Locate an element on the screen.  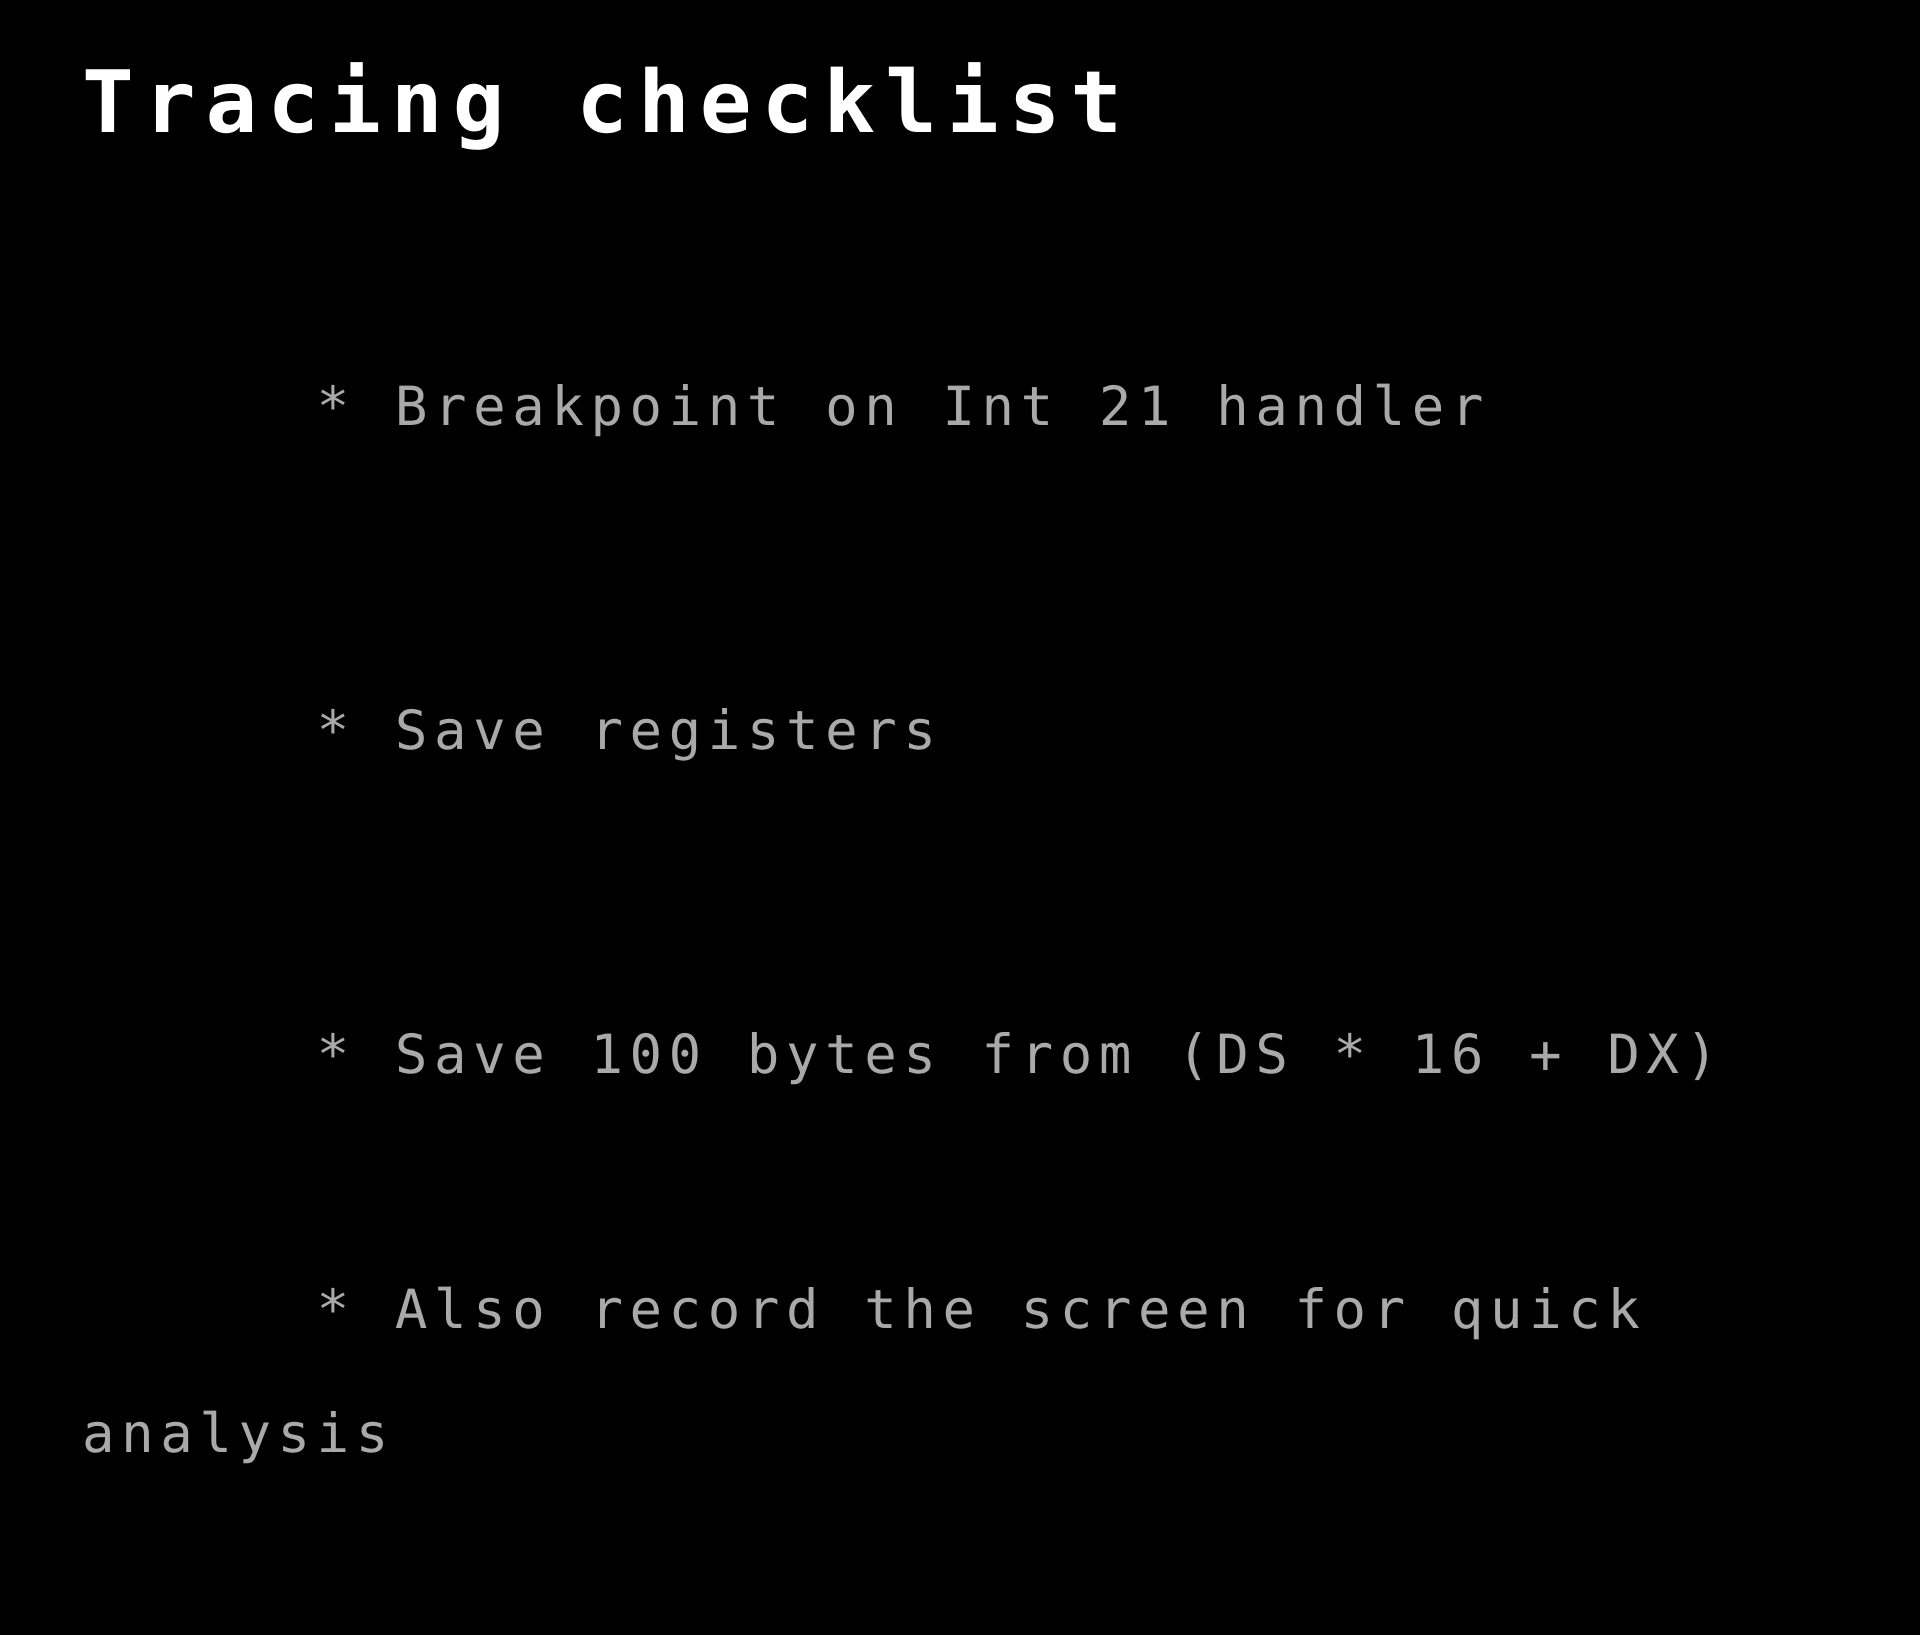
list-item-text: * Save registers is located at coordinates (629, 730).